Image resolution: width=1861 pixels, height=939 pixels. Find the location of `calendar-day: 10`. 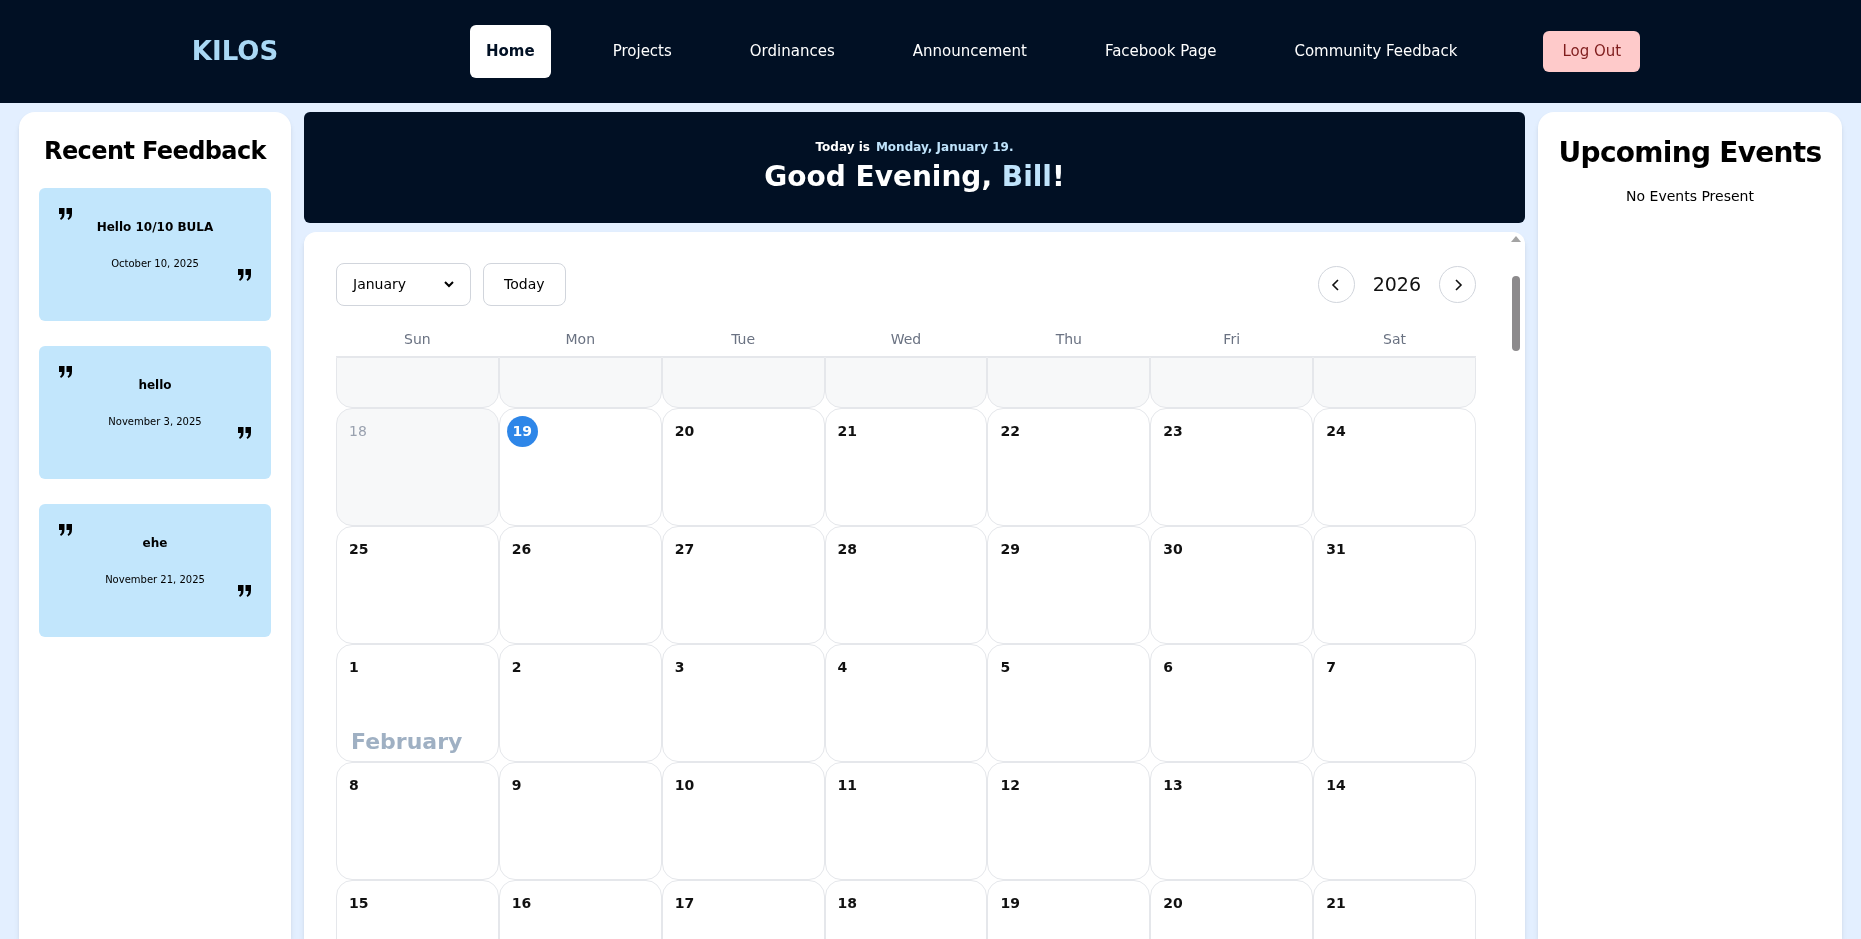

calendar-day: 10 is located at coordinates (743, 821).